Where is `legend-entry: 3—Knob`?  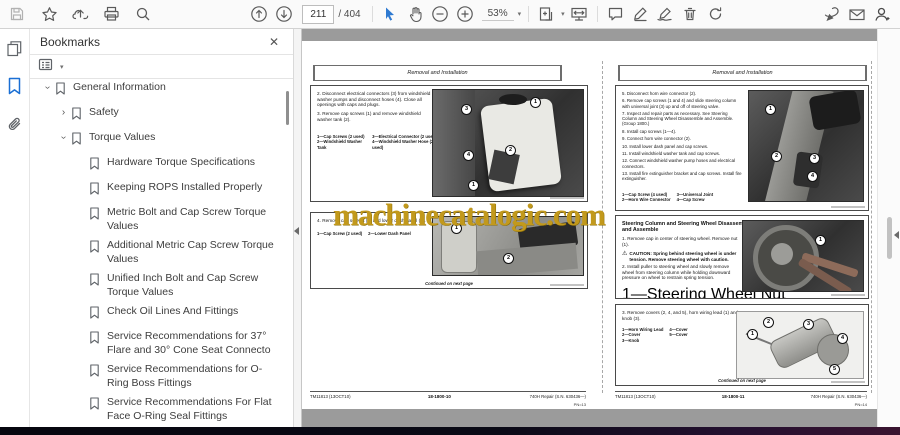
legend-entry: 3—Knob is located at coordinates (631, 340).